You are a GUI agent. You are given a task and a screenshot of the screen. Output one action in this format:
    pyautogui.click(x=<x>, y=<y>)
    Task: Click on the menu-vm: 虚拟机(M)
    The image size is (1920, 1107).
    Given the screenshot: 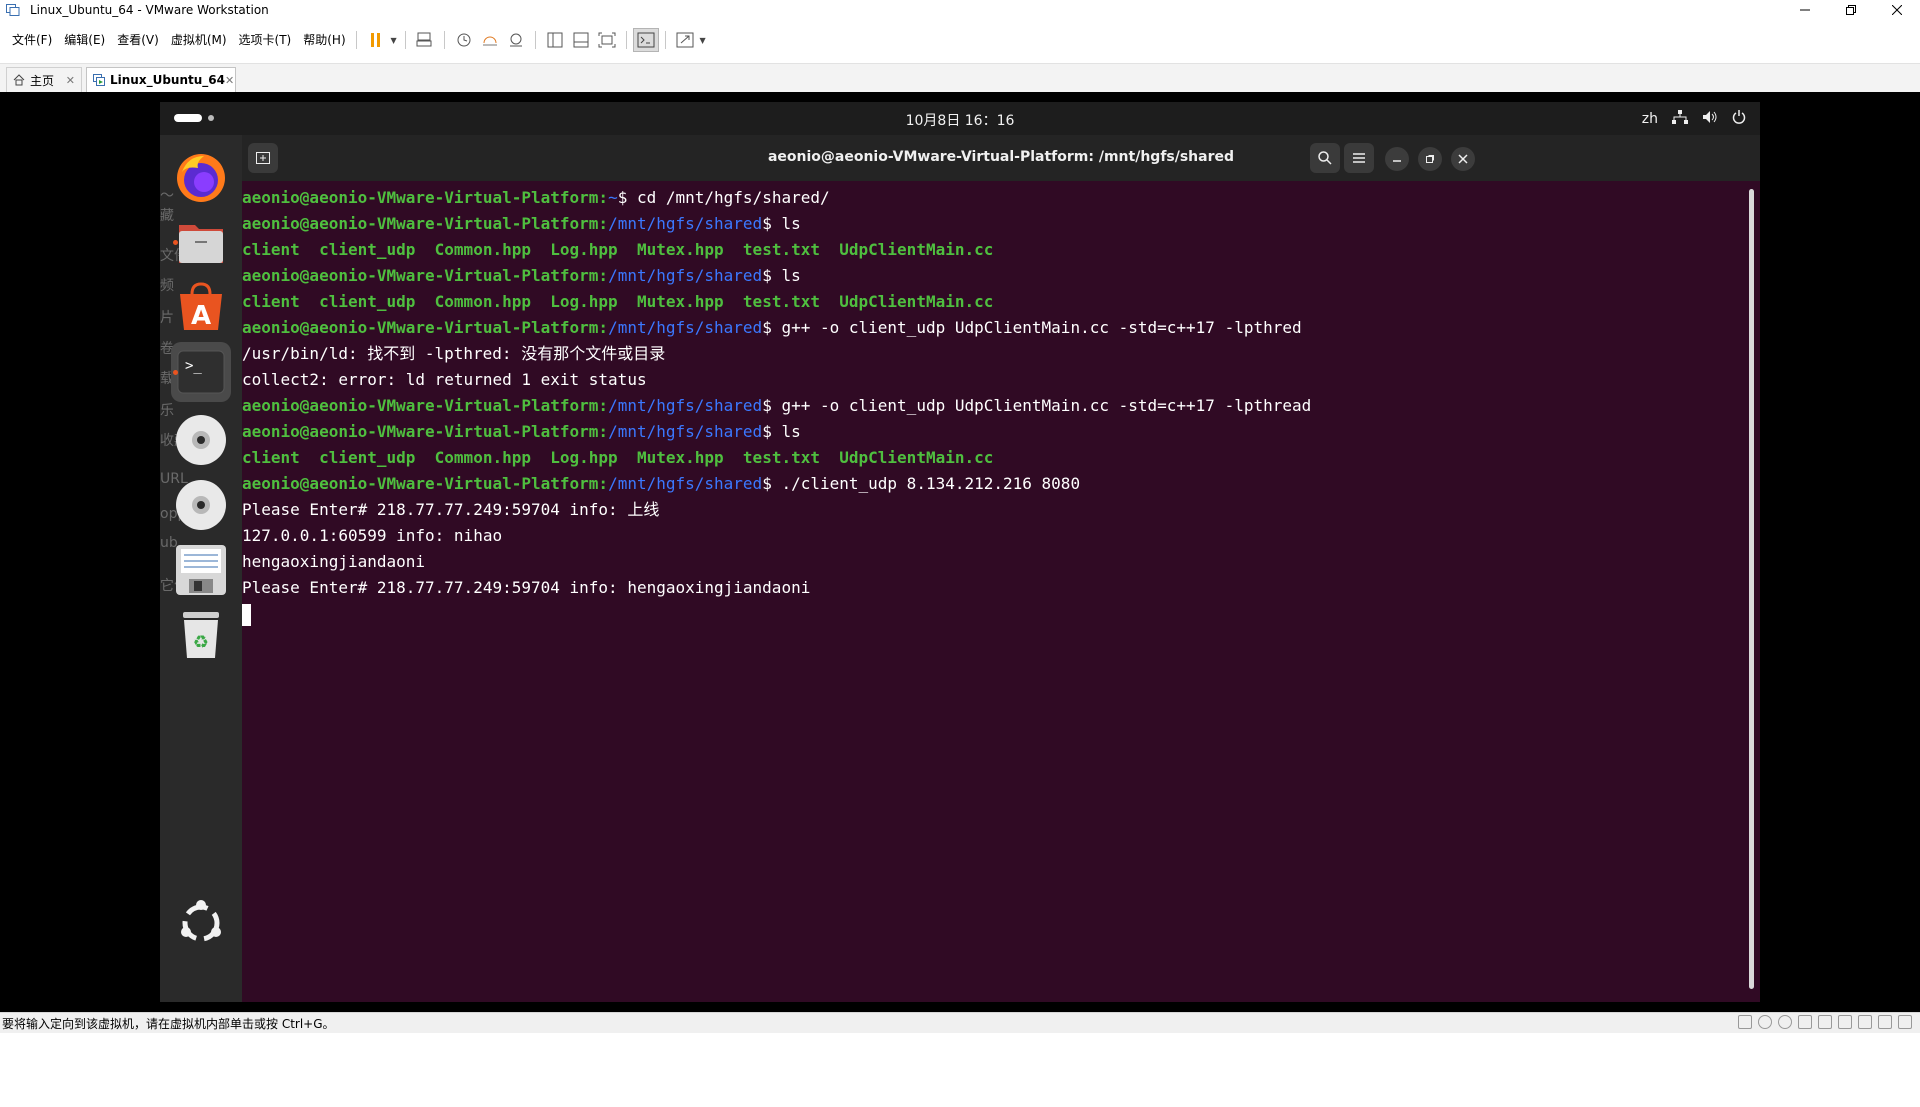 What is the action you would take?
    pyautogui.click(x=199, y=40)
    